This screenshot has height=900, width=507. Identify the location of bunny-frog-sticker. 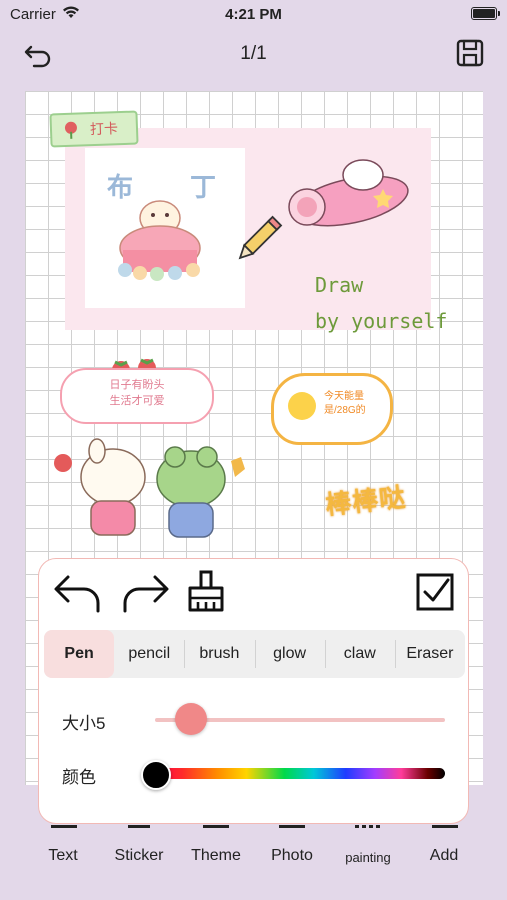
(149, 488).